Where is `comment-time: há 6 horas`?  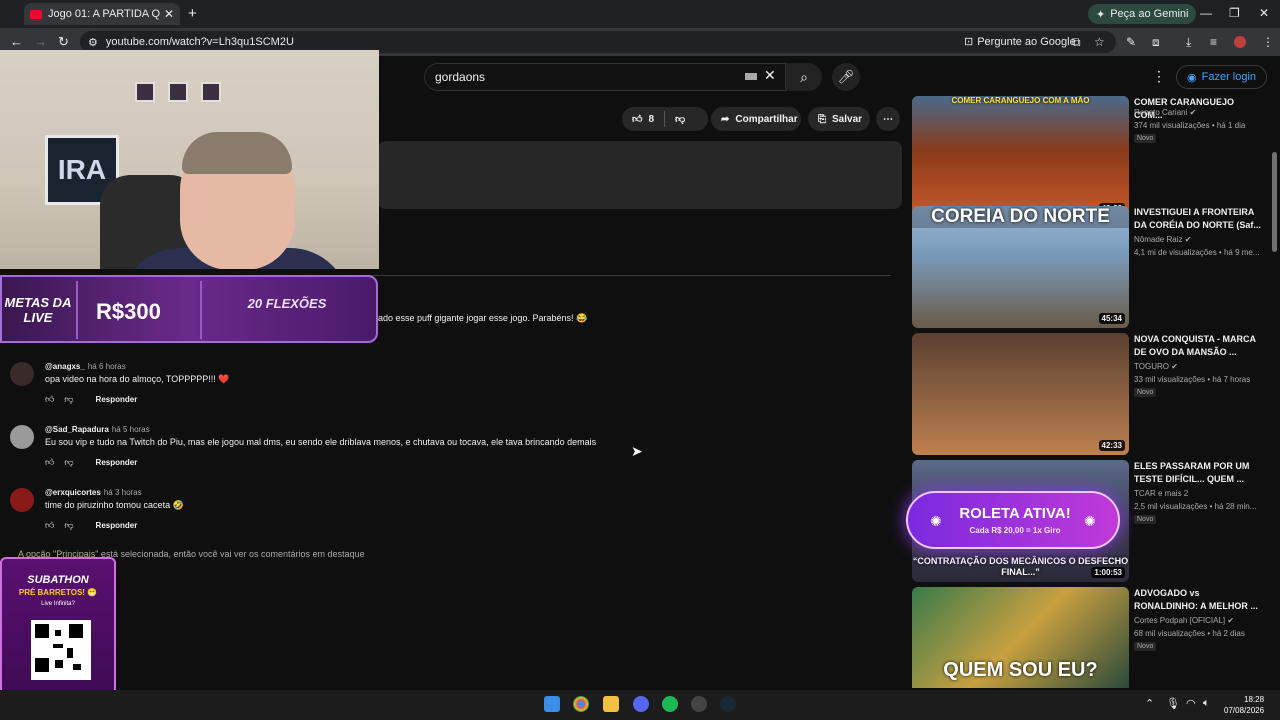 comment-time: há 6 horas is located at coordinates (107, 366).